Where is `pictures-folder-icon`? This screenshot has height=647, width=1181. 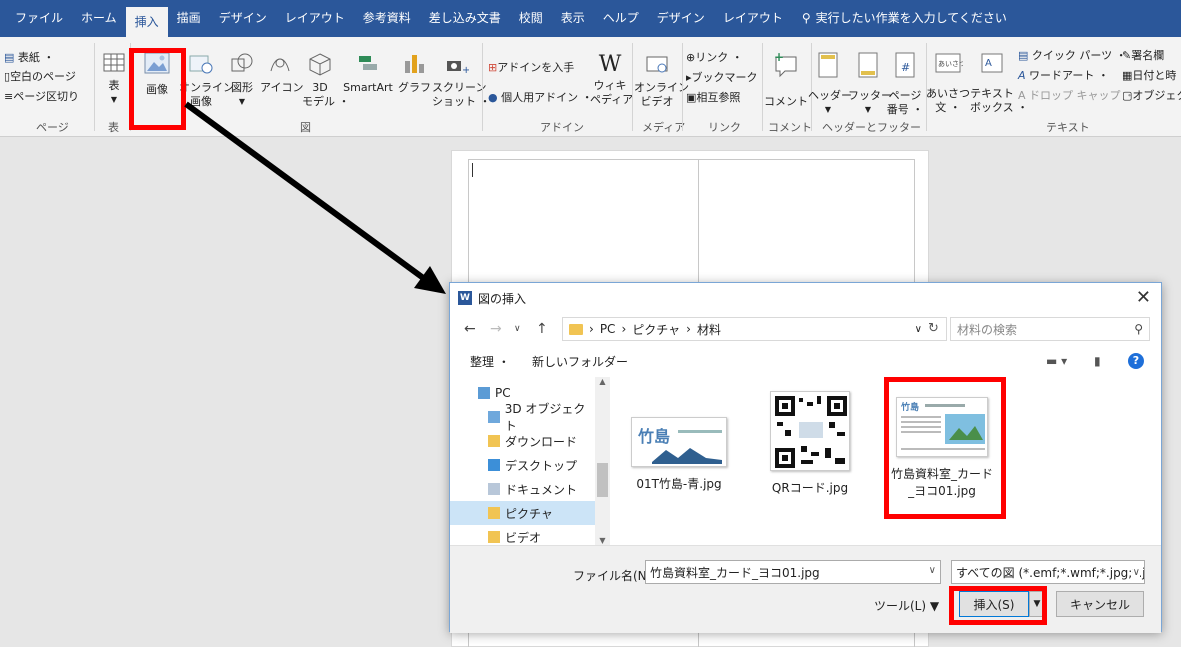 pictures-folder-icon is located at coordinates (494, 513).